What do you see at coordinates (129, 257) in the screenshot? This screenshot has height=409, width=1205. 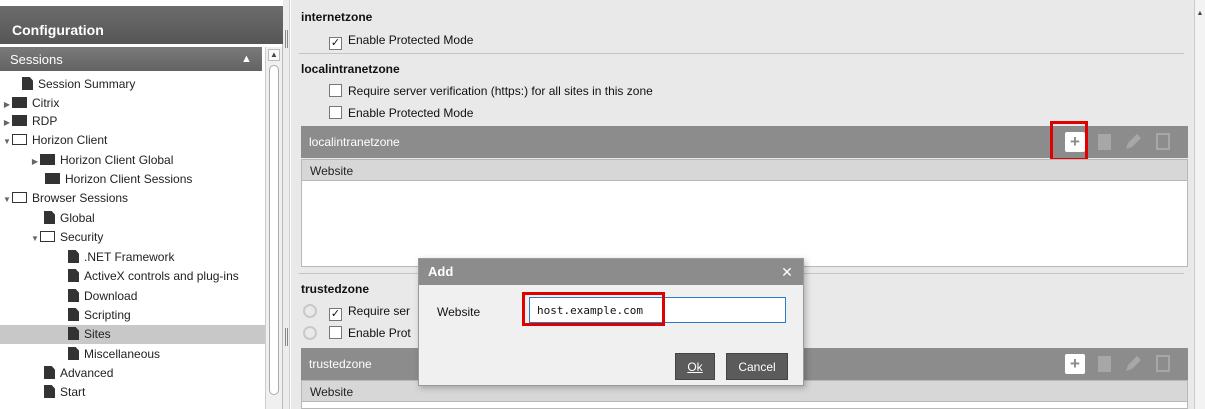 I see `tree-item-label: .NET Framework` at bounding box center [129, 257].